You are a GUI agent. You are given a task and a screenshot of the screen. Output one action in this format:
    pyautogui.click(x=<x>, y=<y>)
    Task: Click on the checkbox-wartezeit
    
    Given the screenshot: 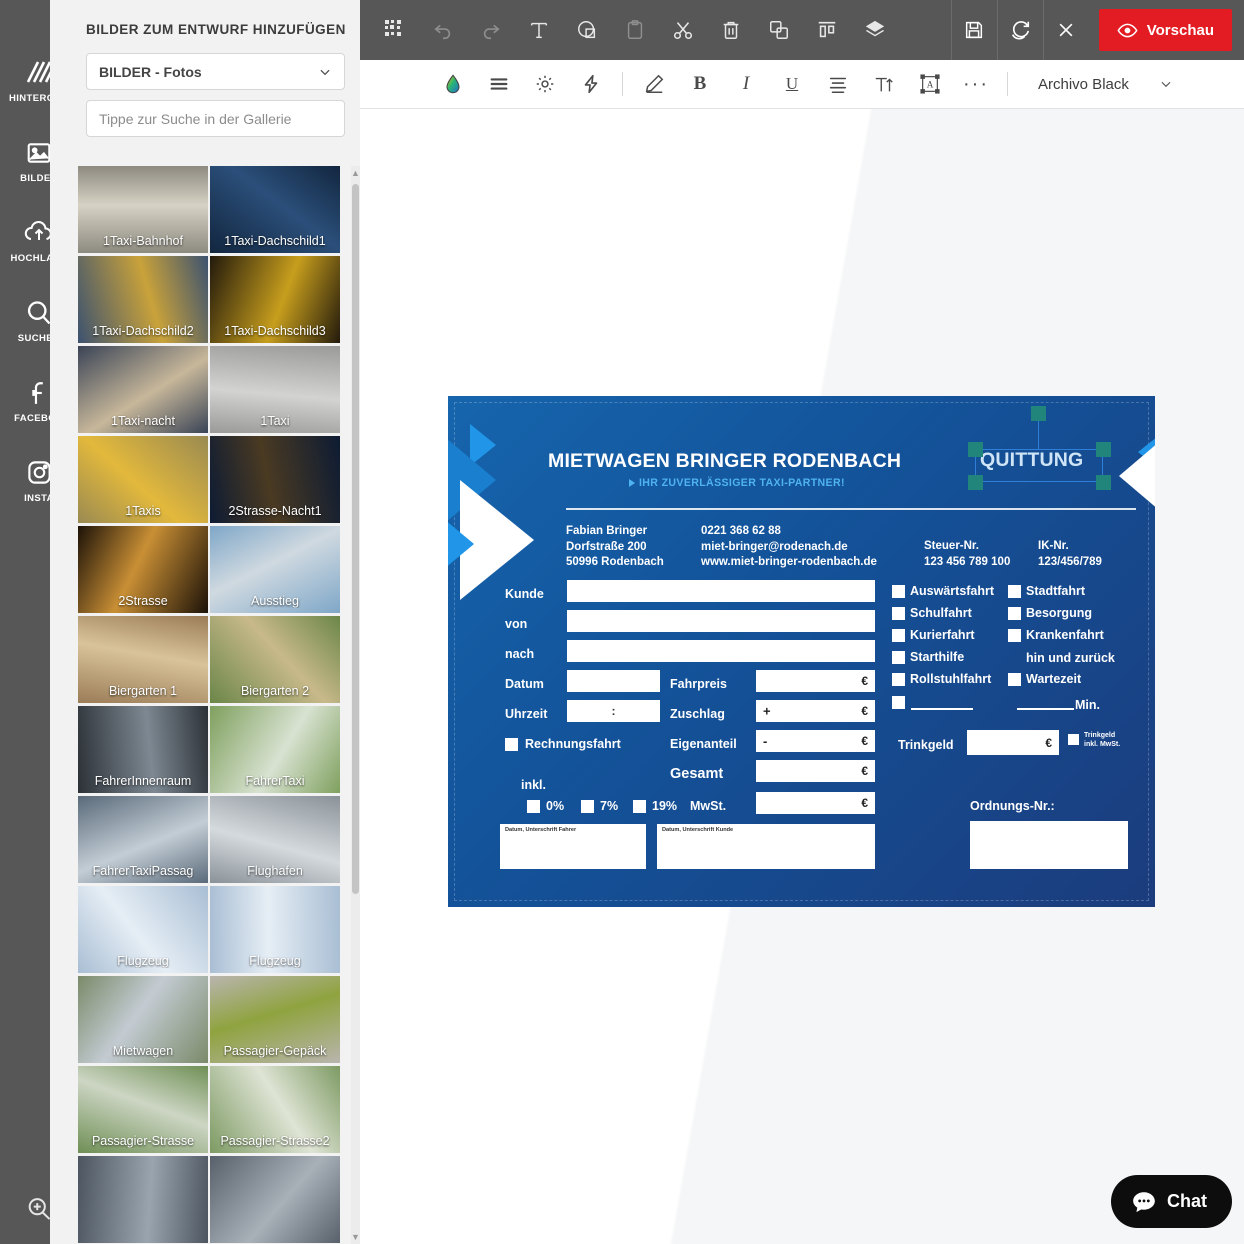 What is the action you would take?
    pyautogui.click(x=1014, y=679)
    